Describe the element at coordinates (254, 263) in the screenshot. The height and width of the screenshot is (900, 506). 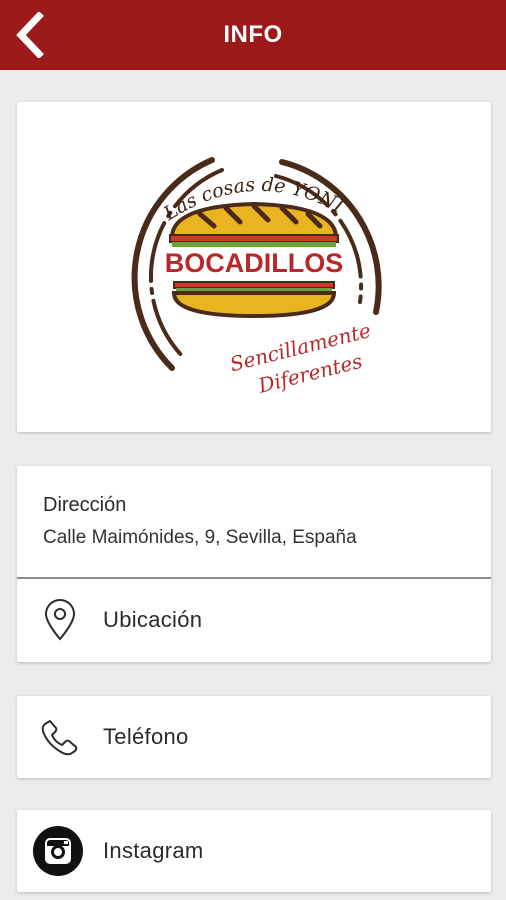
I see `logo-title: BOCADILLOS` at that location.